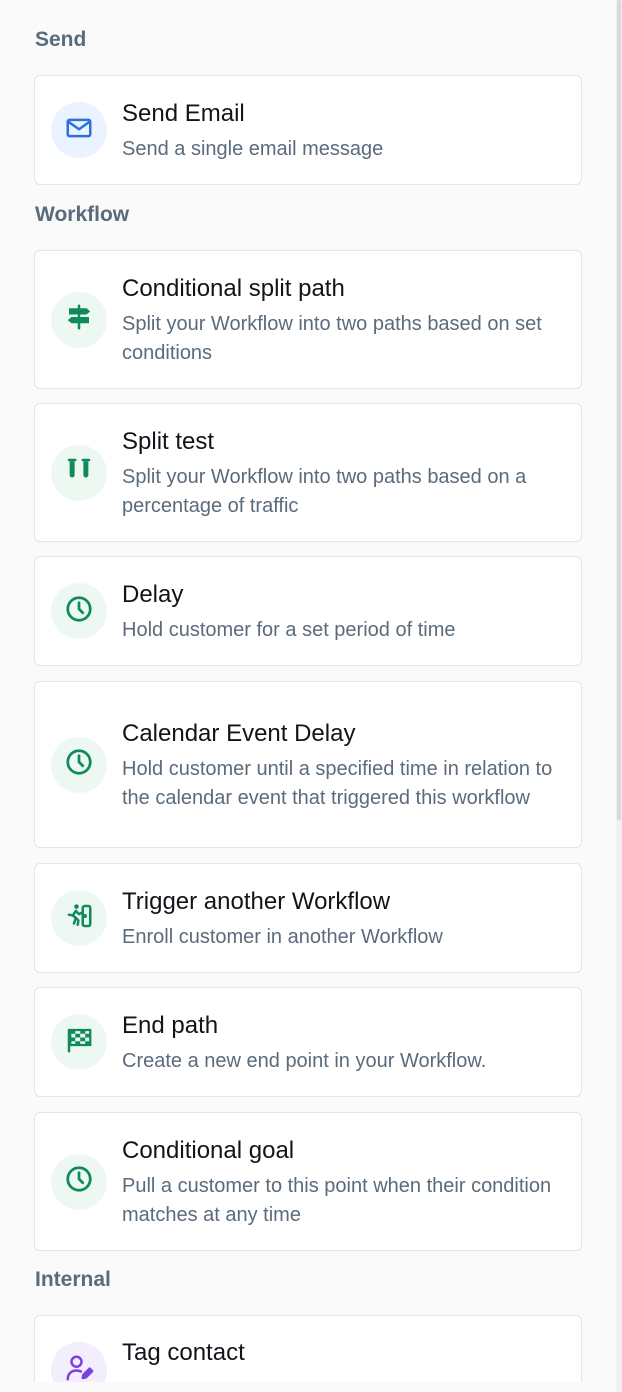  What do you see at coordinates (183, 113) in the screenshot?
I see `action-title: Send Email` at bounding box center [183, 113].